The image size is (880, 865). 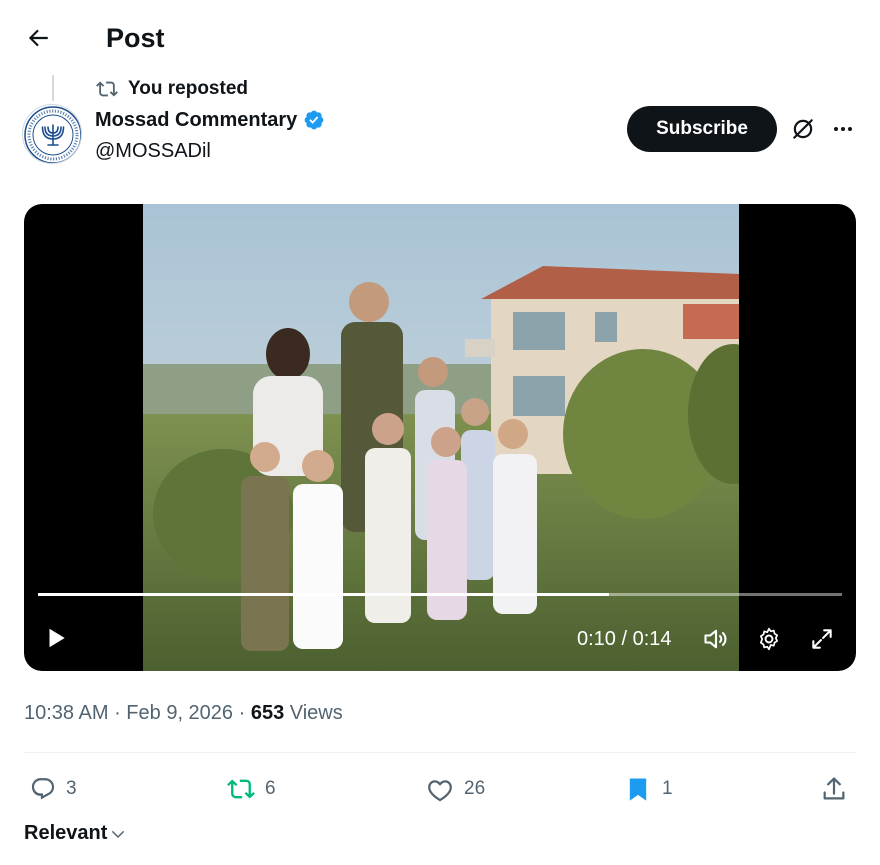 I want to click on back-button, so click(x=38, y=38).